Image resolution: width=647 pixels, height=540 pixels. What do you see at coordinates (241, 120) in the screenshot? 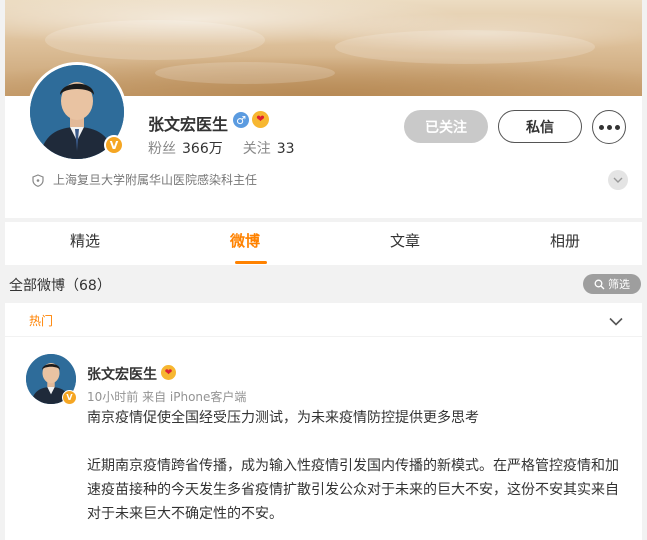
I see `male-gender-icon: ♂` at bounding box center [241, 120].